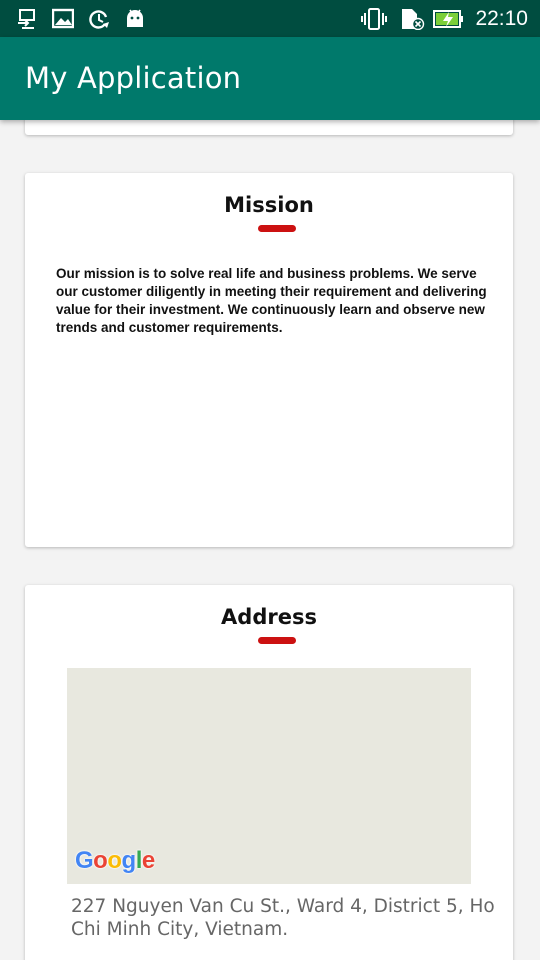 The width and height of the screenshot is (540, 960). What do you see at coordinates (26, 19) in the screenshot?
I see `usb-transfer-icon` at bounding box center [26, 19].